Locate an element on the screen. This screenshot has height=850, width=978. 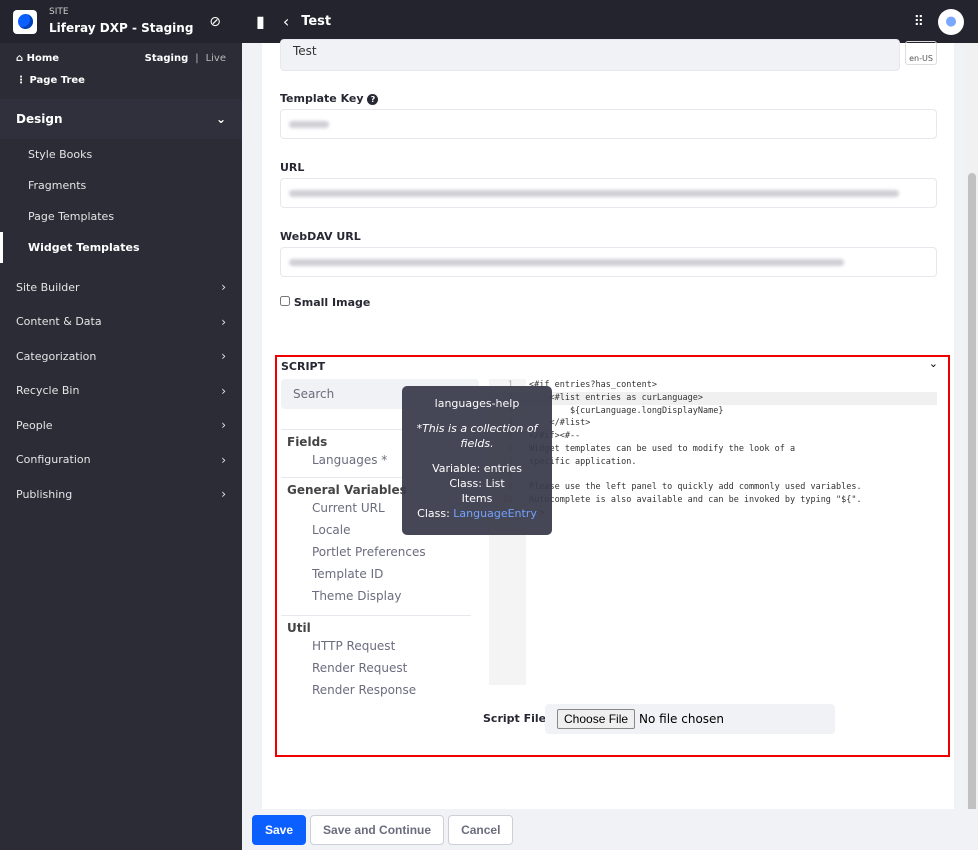
webdav-url-field is located at coordinates (608, 262).